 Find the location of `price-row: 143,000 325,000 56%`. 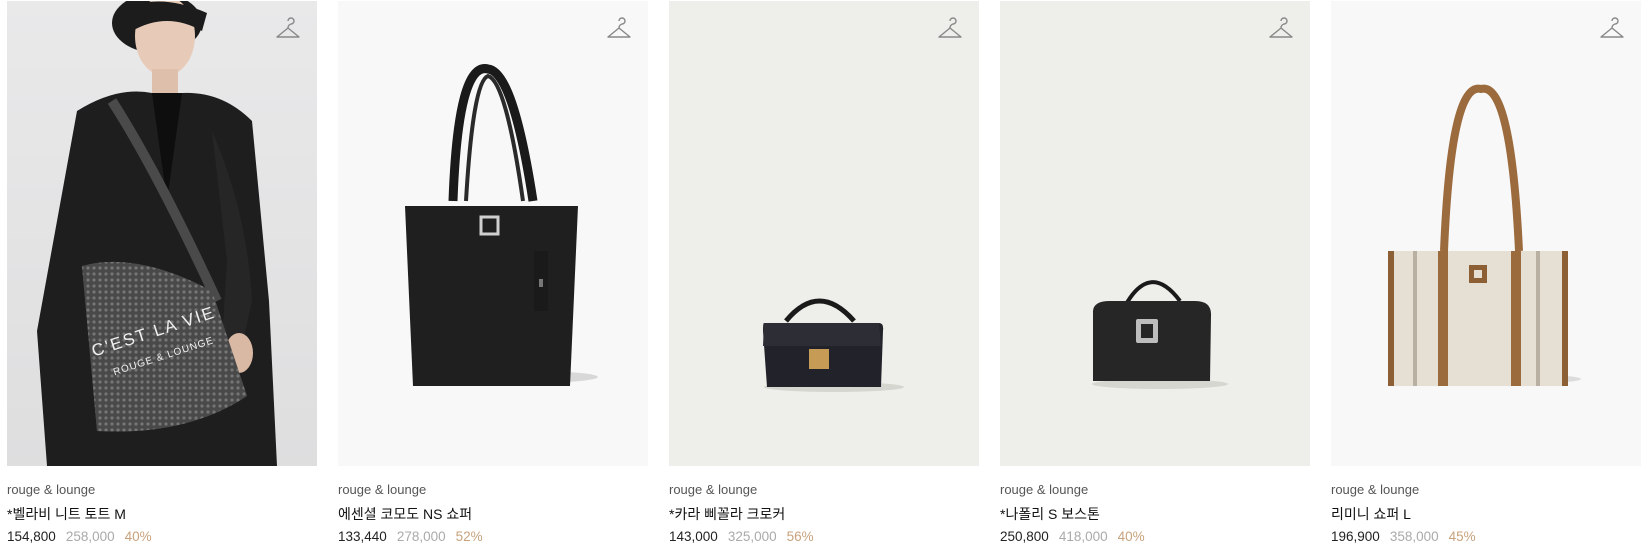

price-row: 143,000 325,000 56% is located at coordinates (824, 537).